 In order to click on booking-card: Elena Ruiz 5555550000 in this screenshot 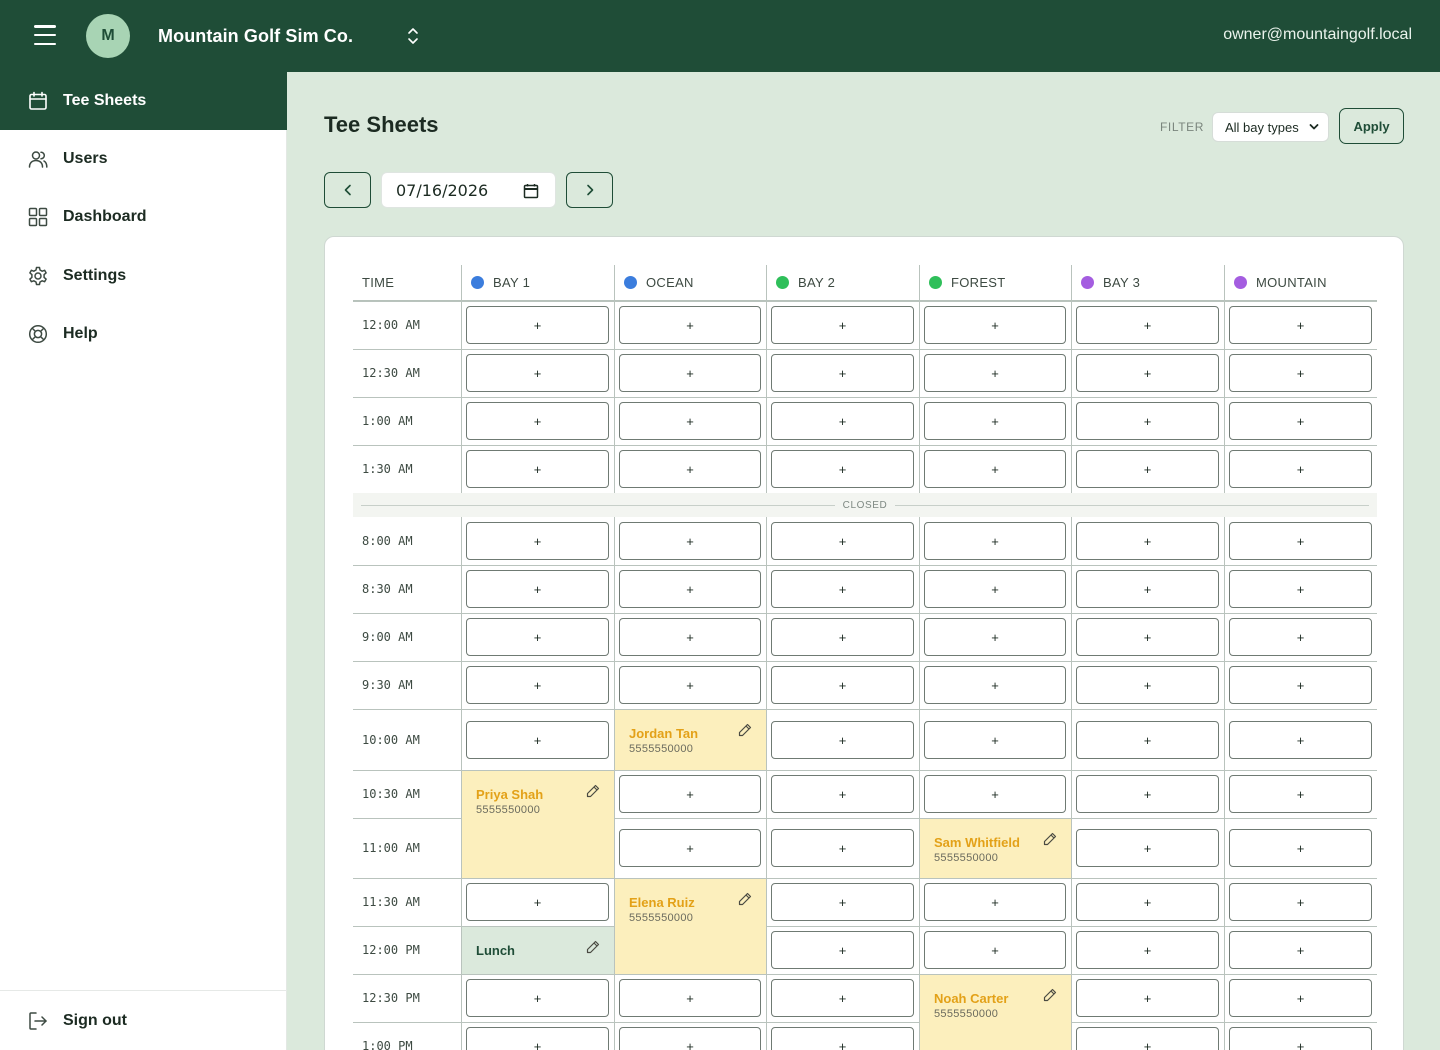, I will do `click(690, 926)`.